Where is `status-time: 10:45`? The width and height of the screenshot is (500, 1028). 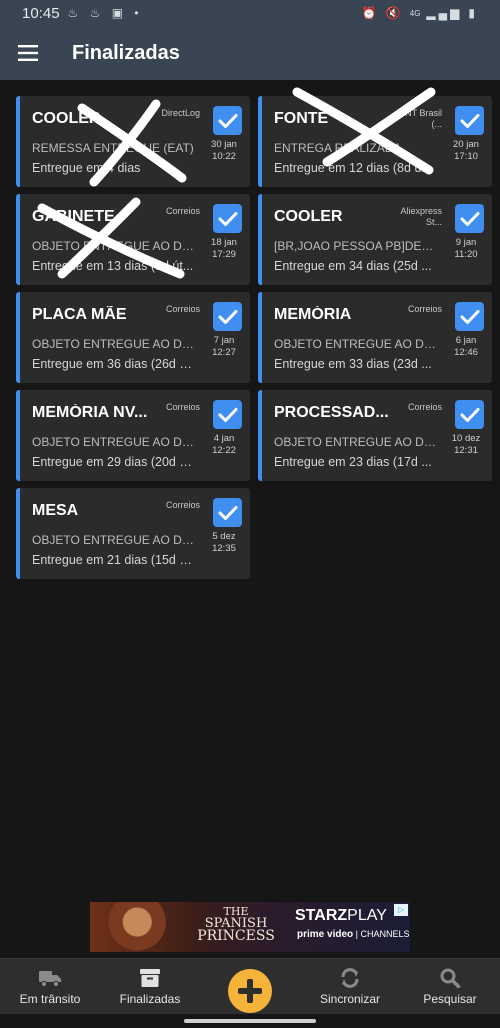
status-time: 10:45 is located at coordinates (41, 13).